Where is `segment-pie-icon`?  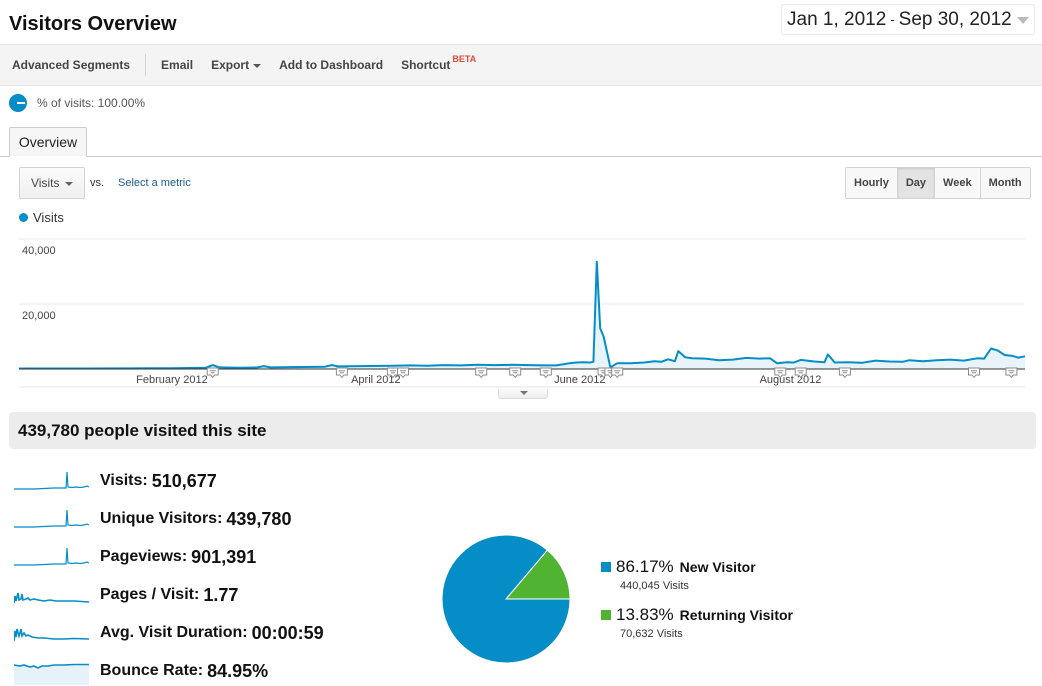 segment-pie-icon is located at coordinates (18, 103).